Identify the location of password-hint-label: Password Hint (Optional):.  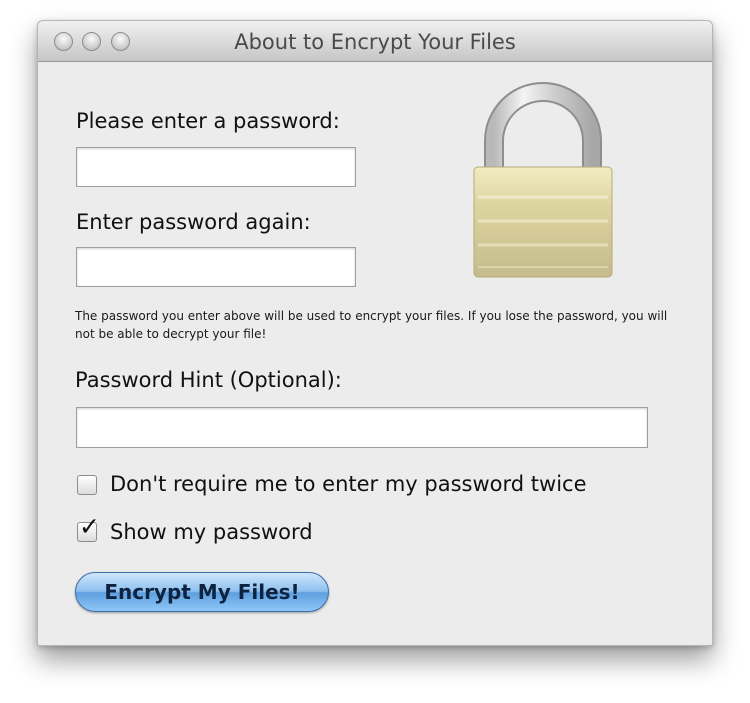
(208, 380).